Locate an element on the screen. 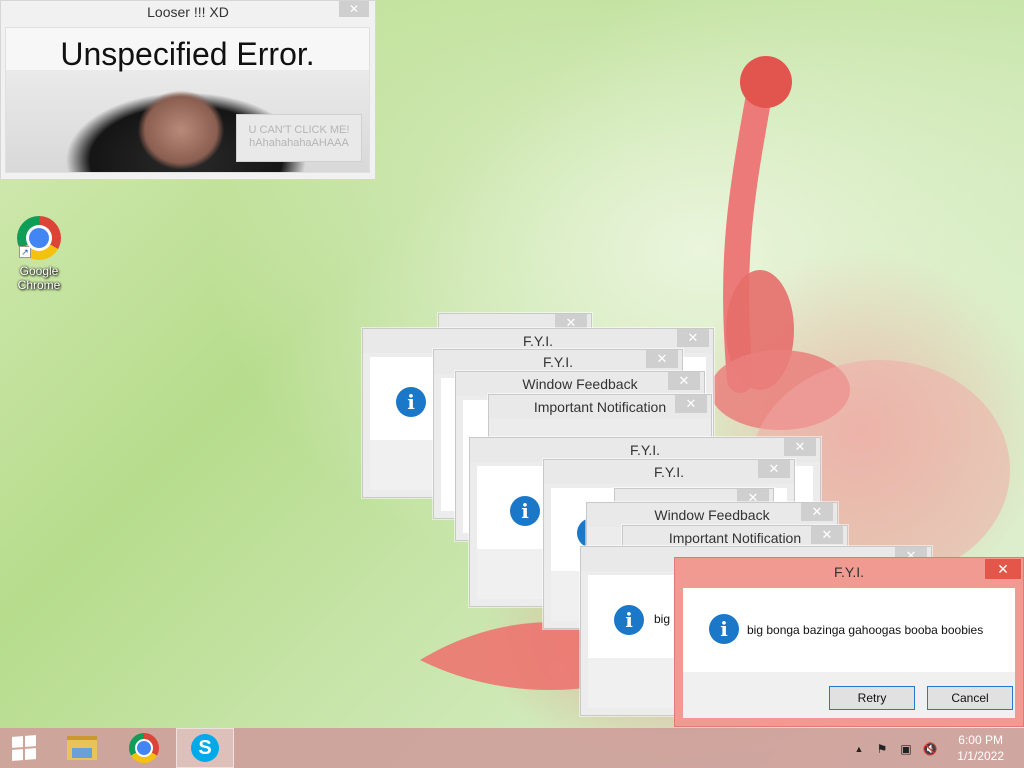 The image size is (1024, 768). dialog-titlebar: F.Y.I. ✕ is located at coordinates (669, 472).